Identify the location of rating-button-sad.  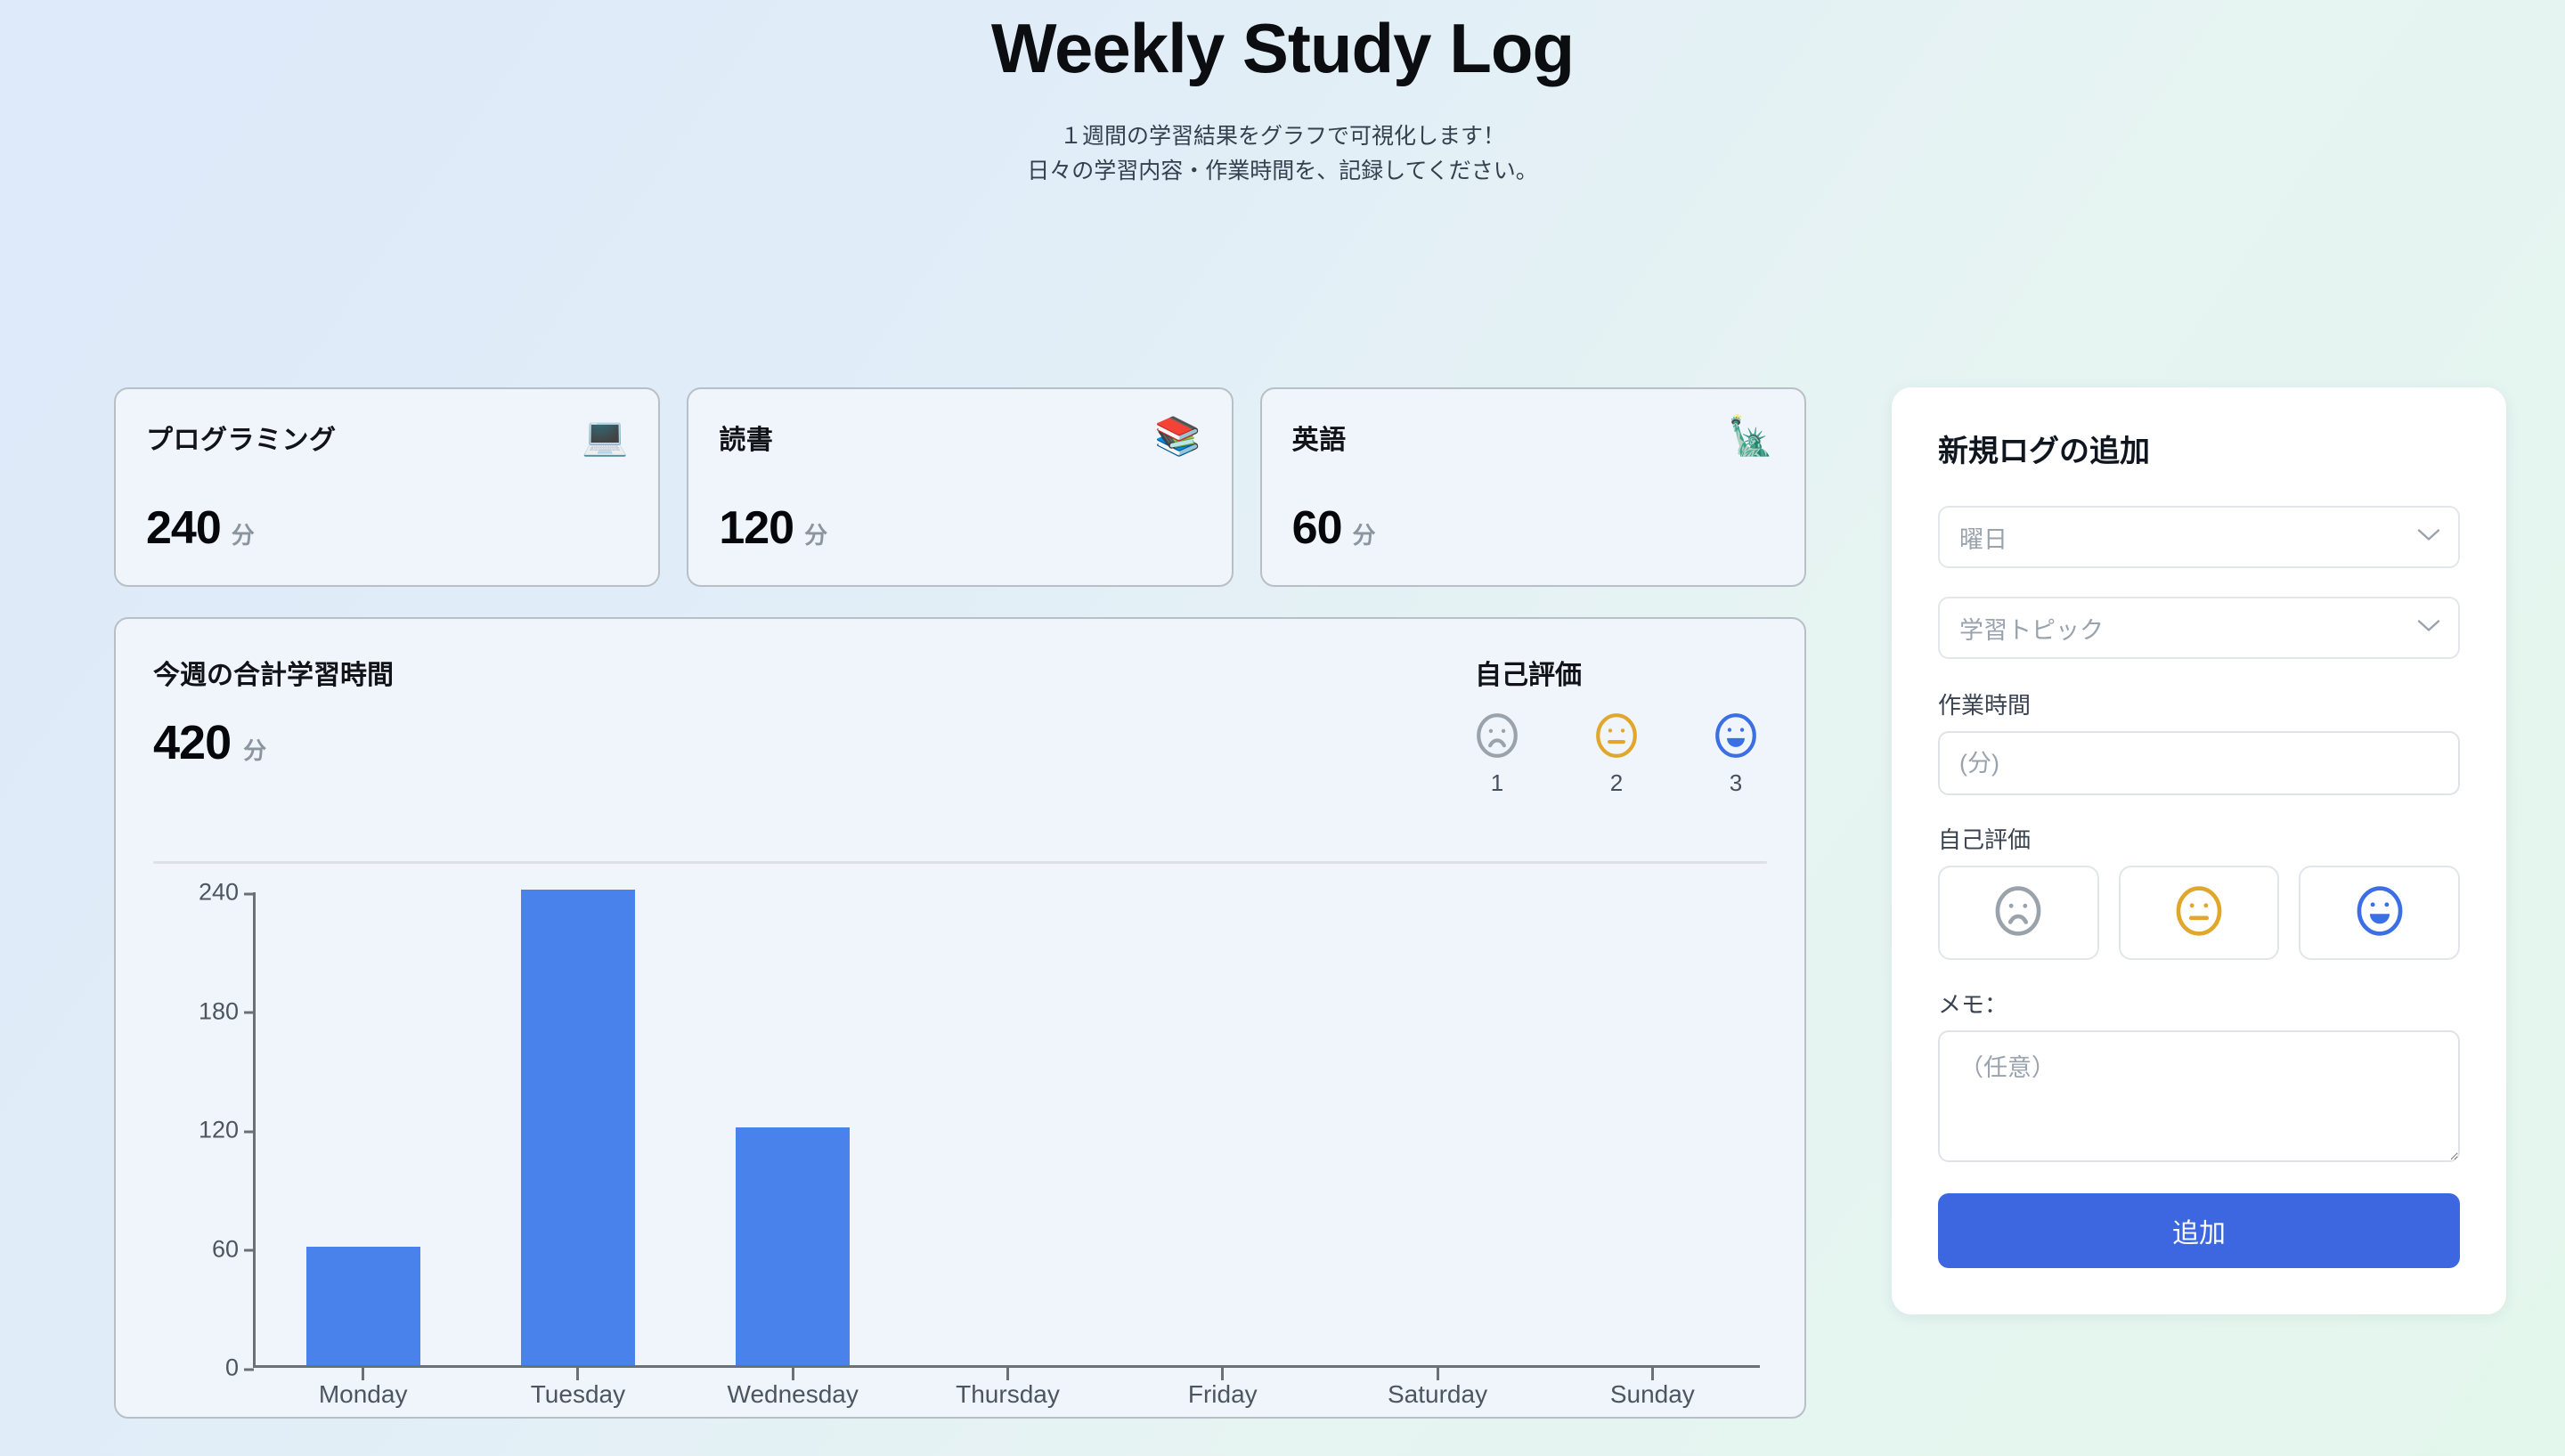
(2018, 913).